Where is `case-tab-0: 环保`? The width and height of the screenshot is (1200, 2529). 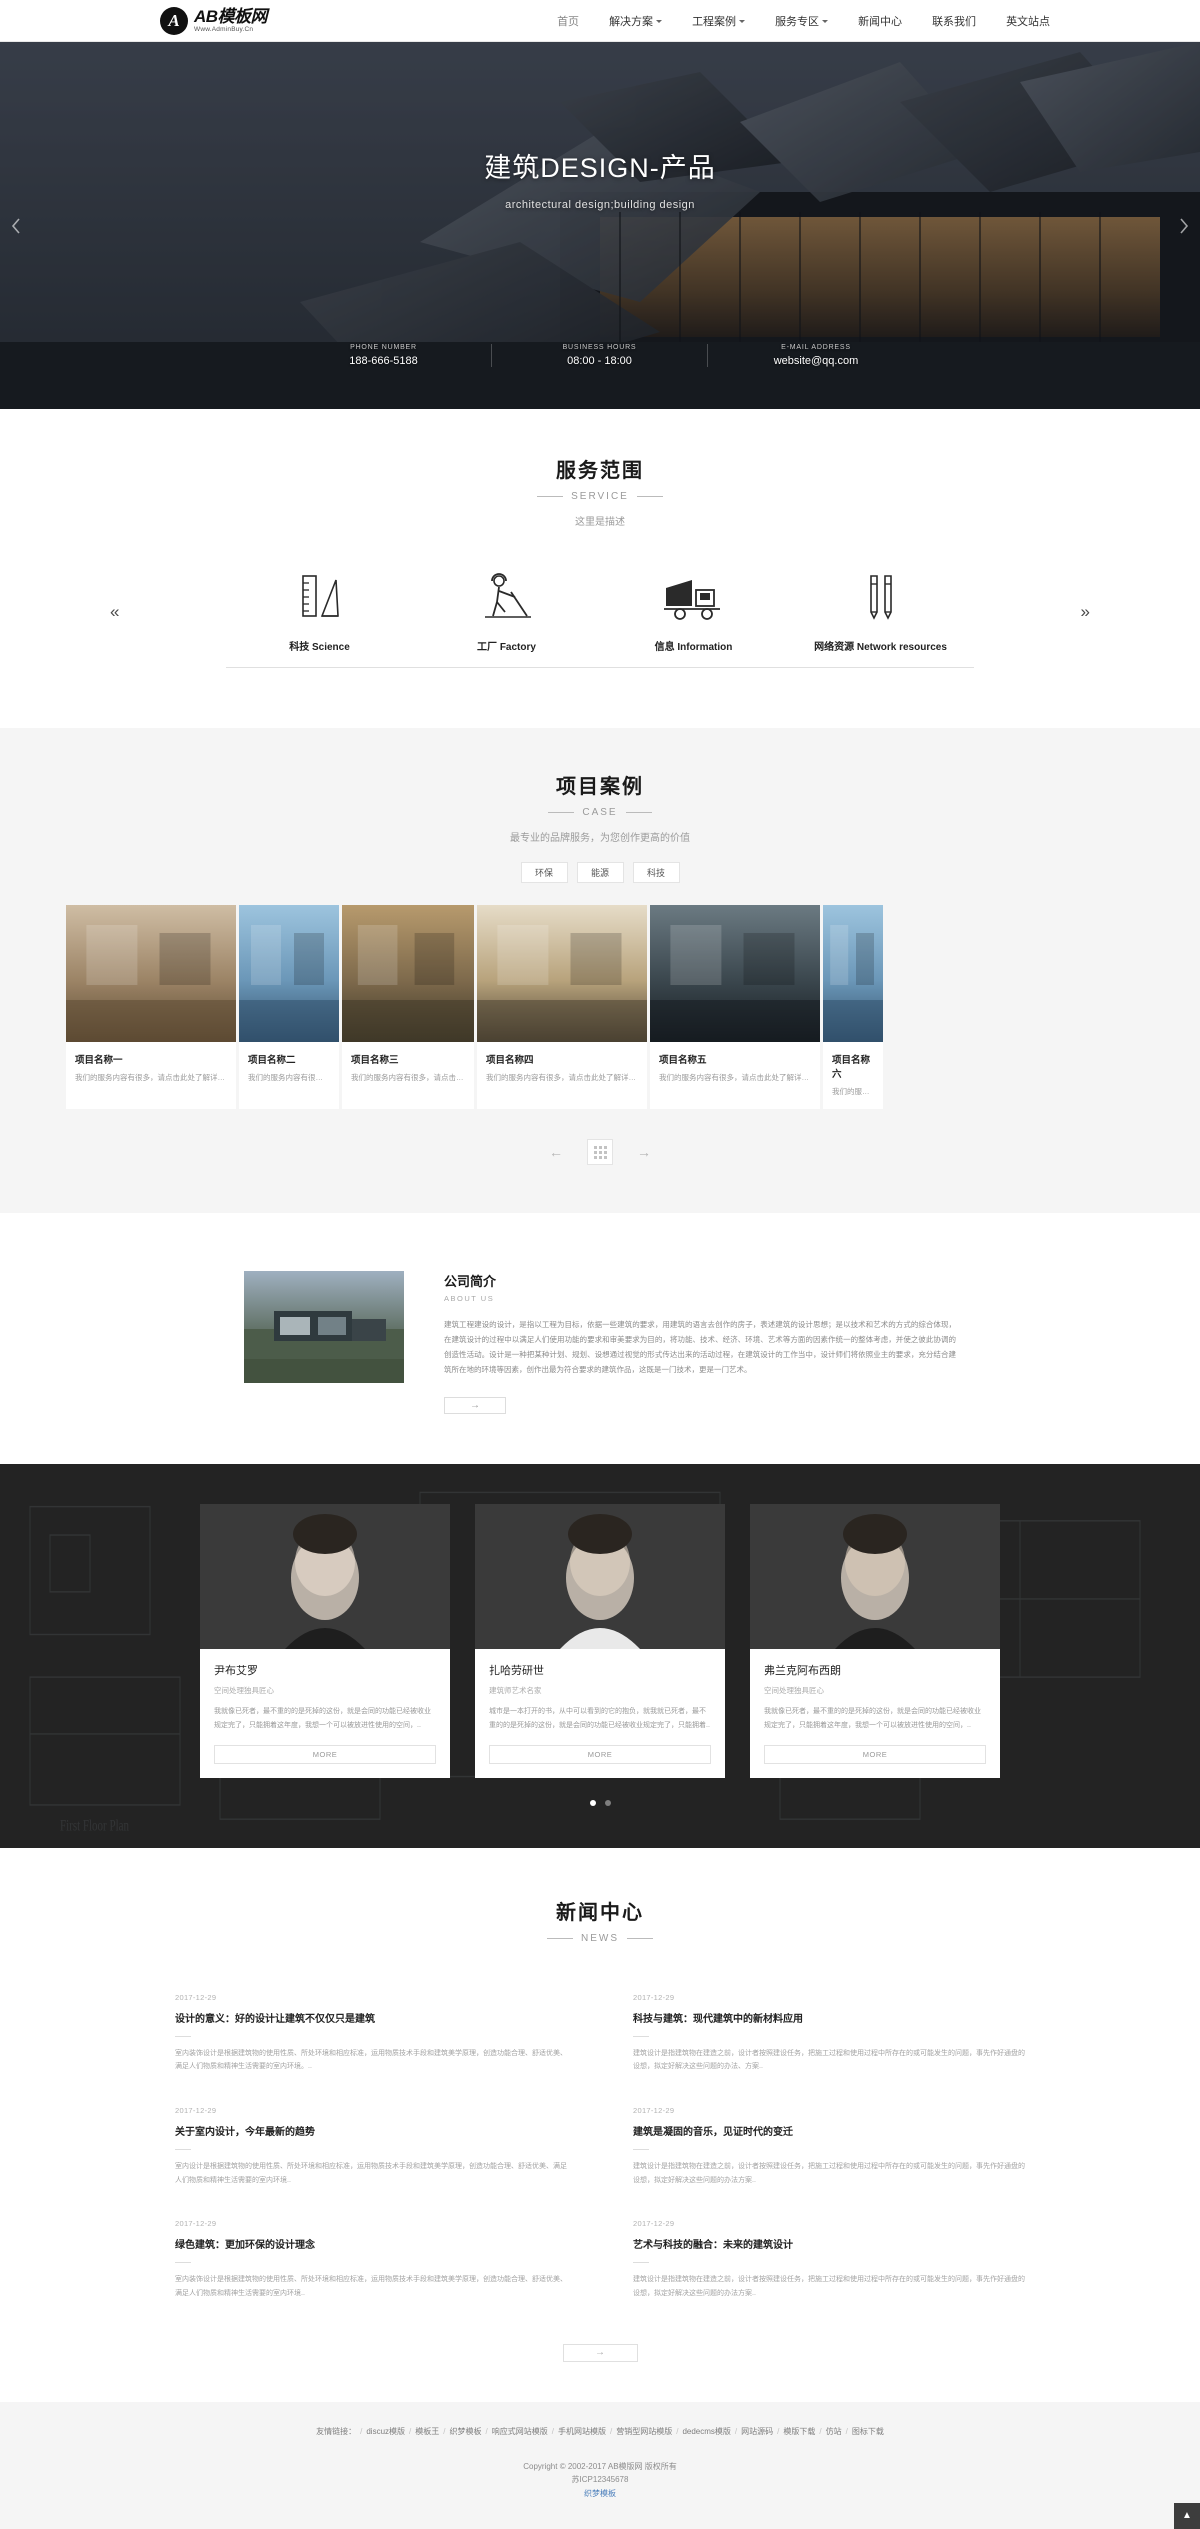
case-tab-0: 环保 is located at coordinates (544, 872).